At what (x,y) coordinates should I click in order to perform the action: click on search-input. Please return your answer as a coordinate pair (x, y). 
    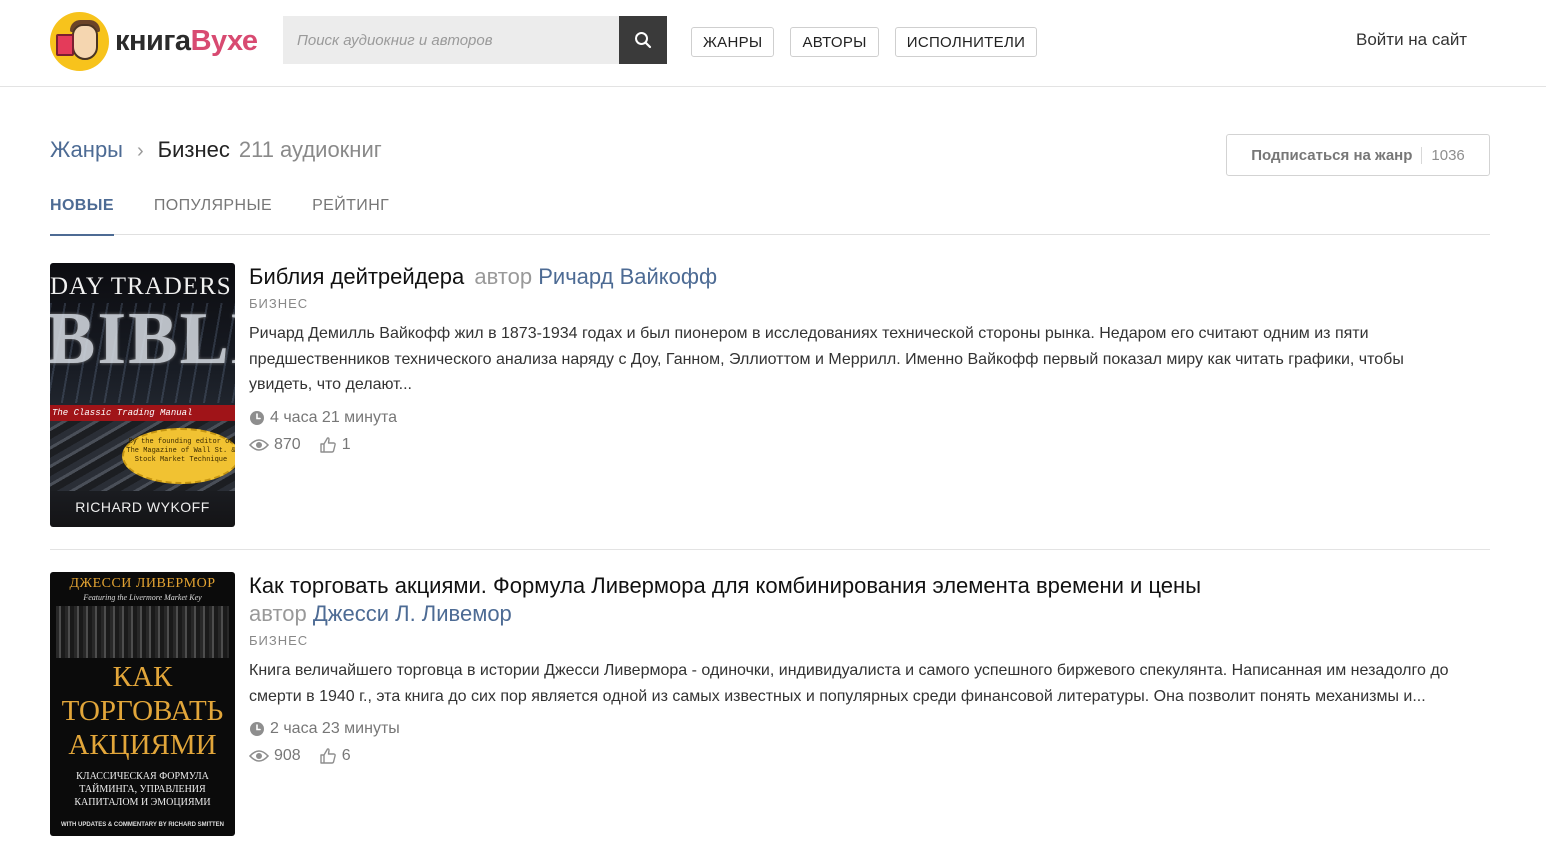
    Looking at the image, I should click on (451, 40).